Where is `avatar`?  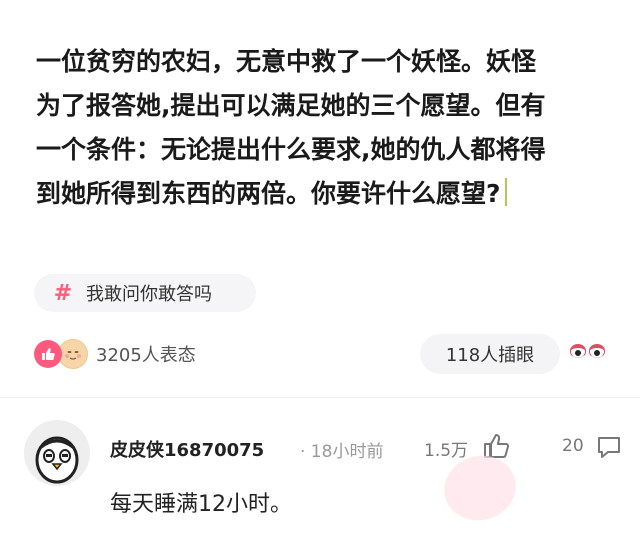 avatar is located at coordinates (57, 453).